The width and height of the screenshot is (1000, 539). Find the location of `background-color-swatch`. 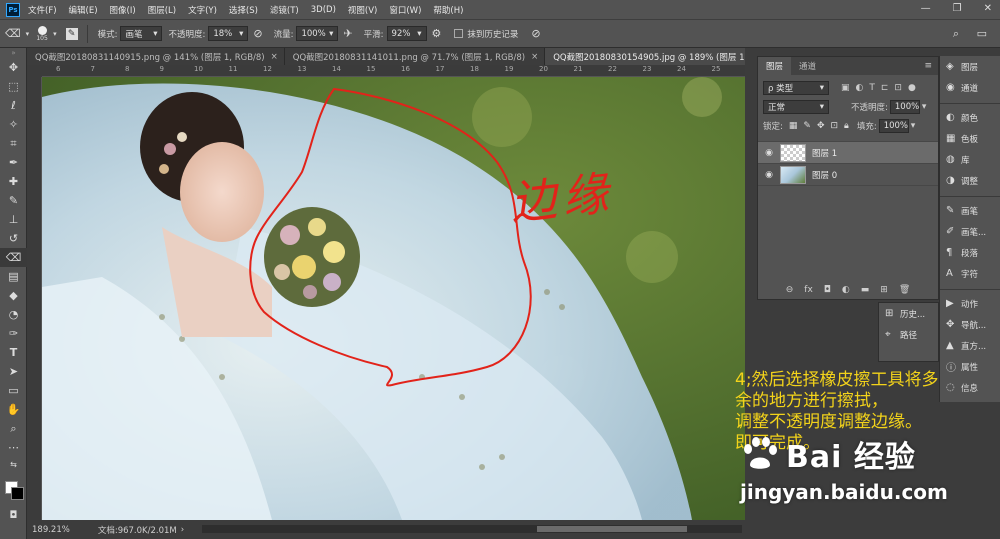

background-color-swatch is located at coordinates (17, 493).